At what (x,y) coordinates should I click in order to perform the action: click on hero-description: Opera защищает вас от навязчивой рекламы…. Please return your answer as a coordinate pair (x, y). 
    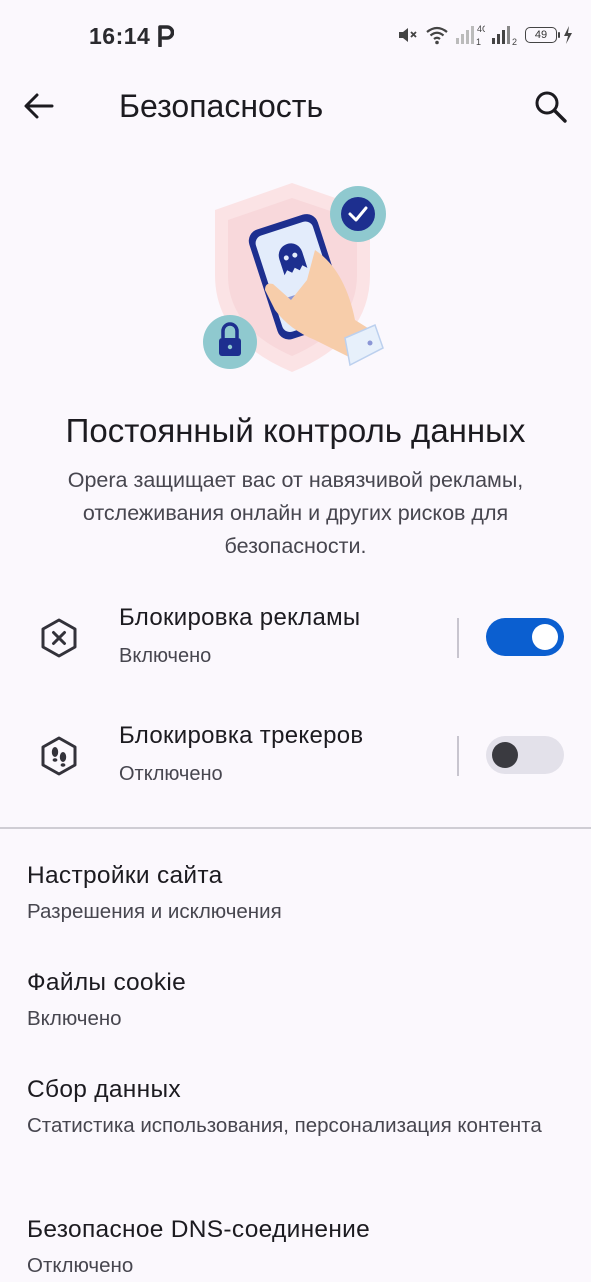
    Looking at the image, I should click on (295, 513).